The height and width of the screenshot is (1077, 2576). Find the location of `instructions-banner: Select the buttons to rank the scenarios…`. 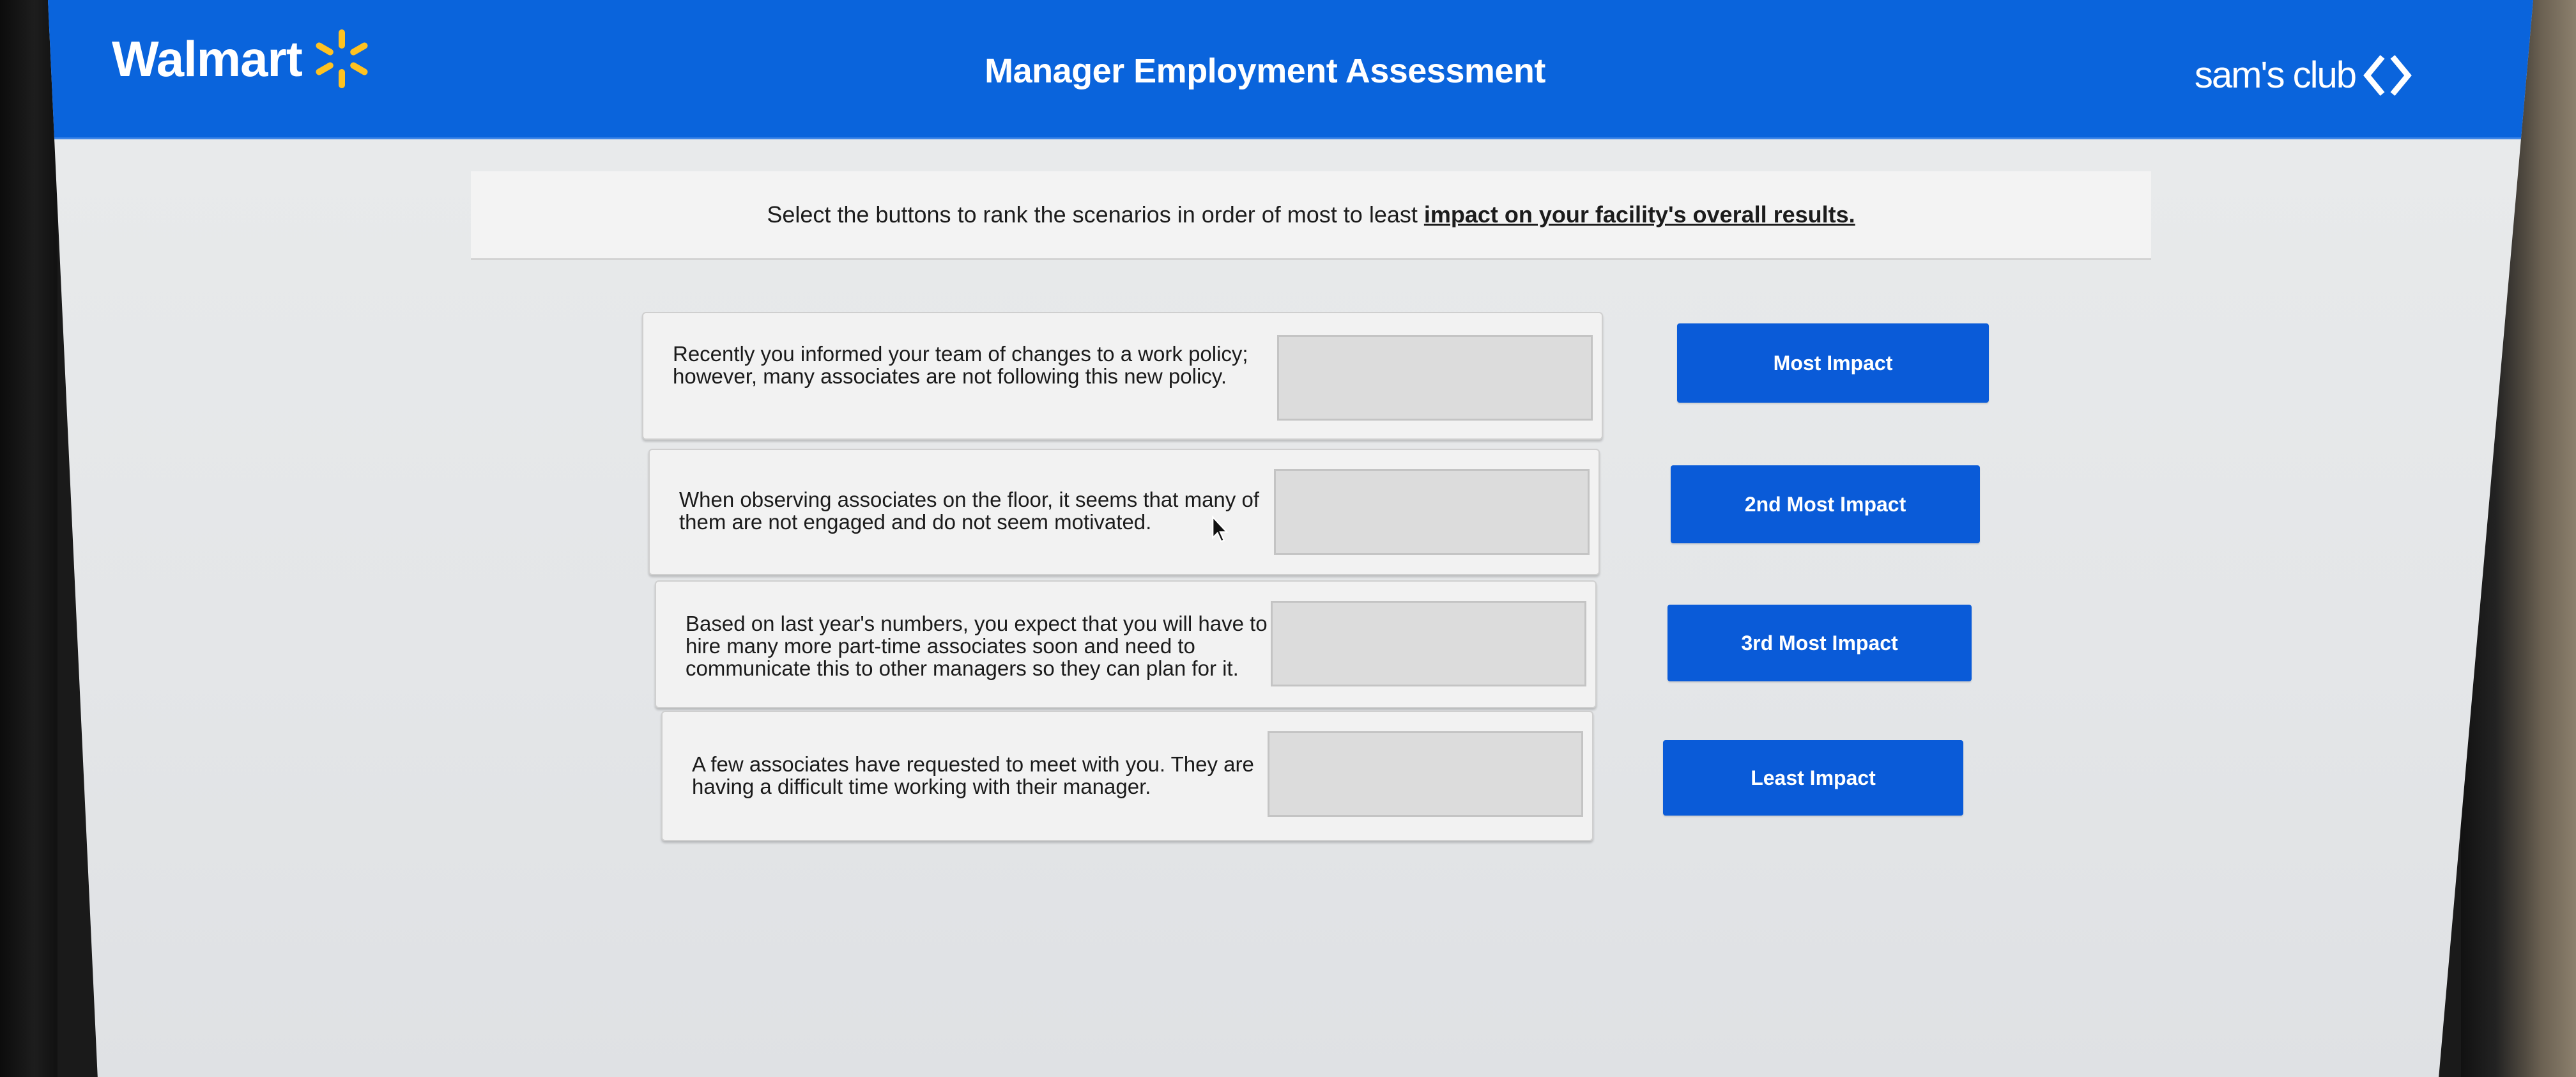

instructions-banner: Select the buttons to rank the scenarios… is located at coordinates (1311, 216).